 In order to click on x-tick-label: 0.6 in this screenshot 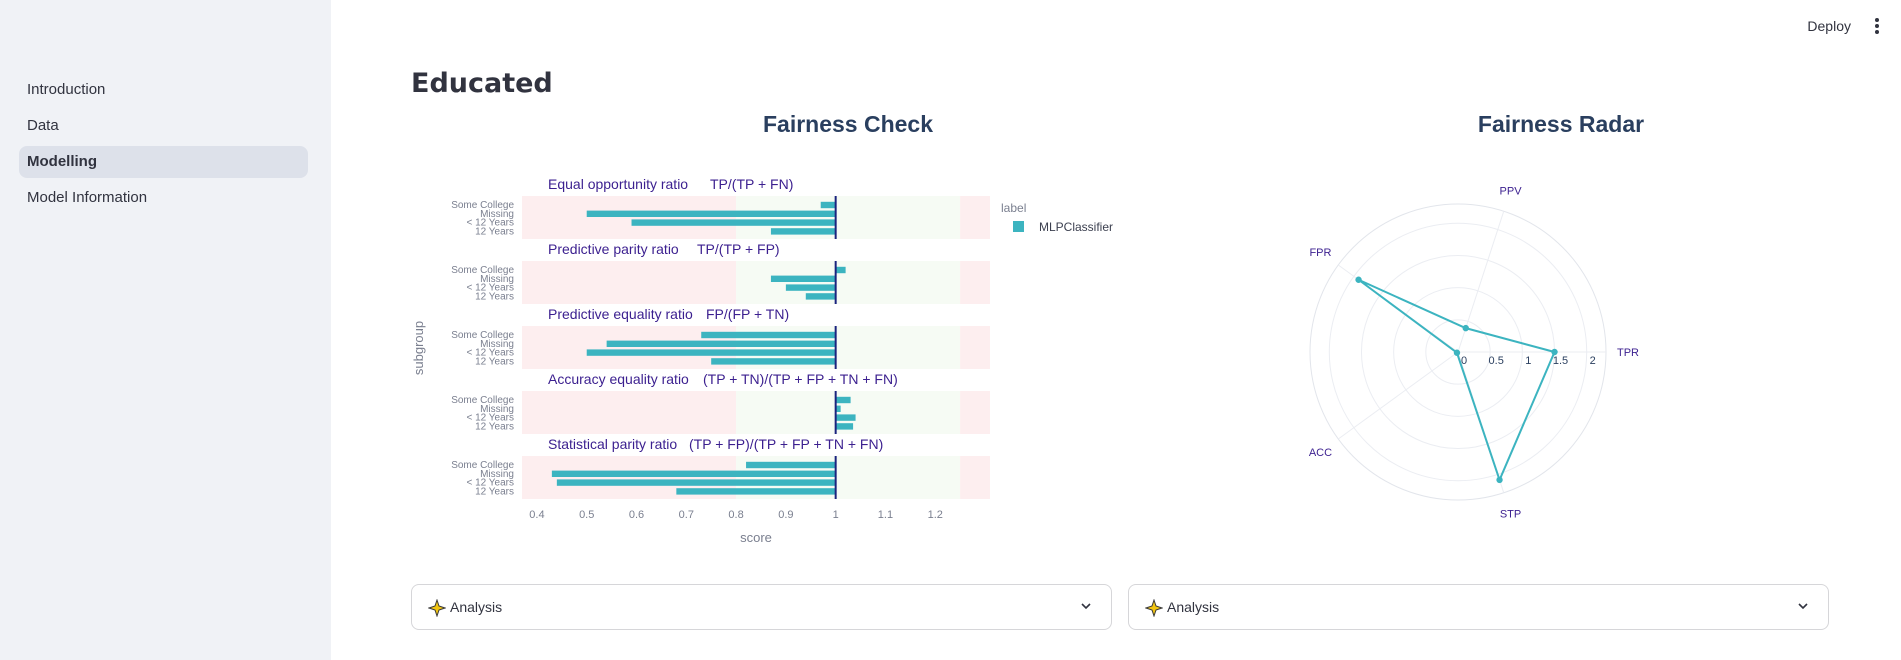, I will do `click(636, 515)`.